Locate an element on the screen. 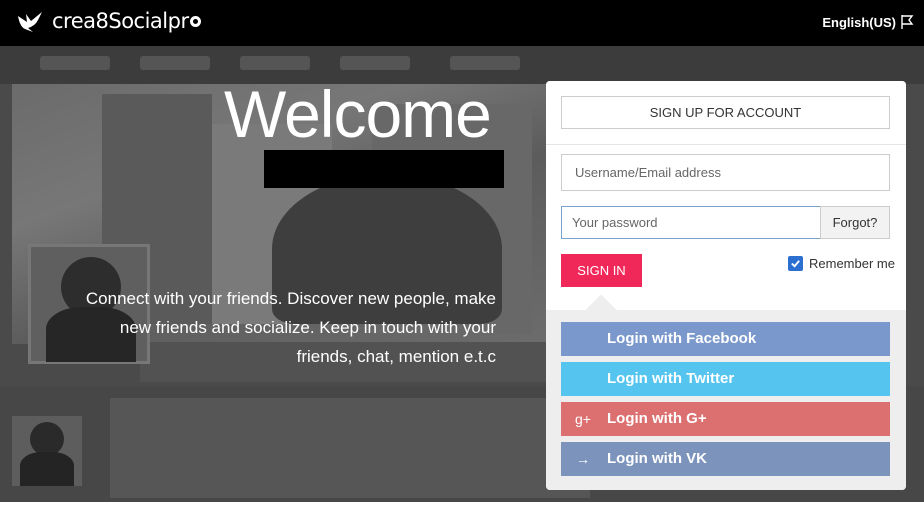  background-post-box is located at coordinates (350, 448).